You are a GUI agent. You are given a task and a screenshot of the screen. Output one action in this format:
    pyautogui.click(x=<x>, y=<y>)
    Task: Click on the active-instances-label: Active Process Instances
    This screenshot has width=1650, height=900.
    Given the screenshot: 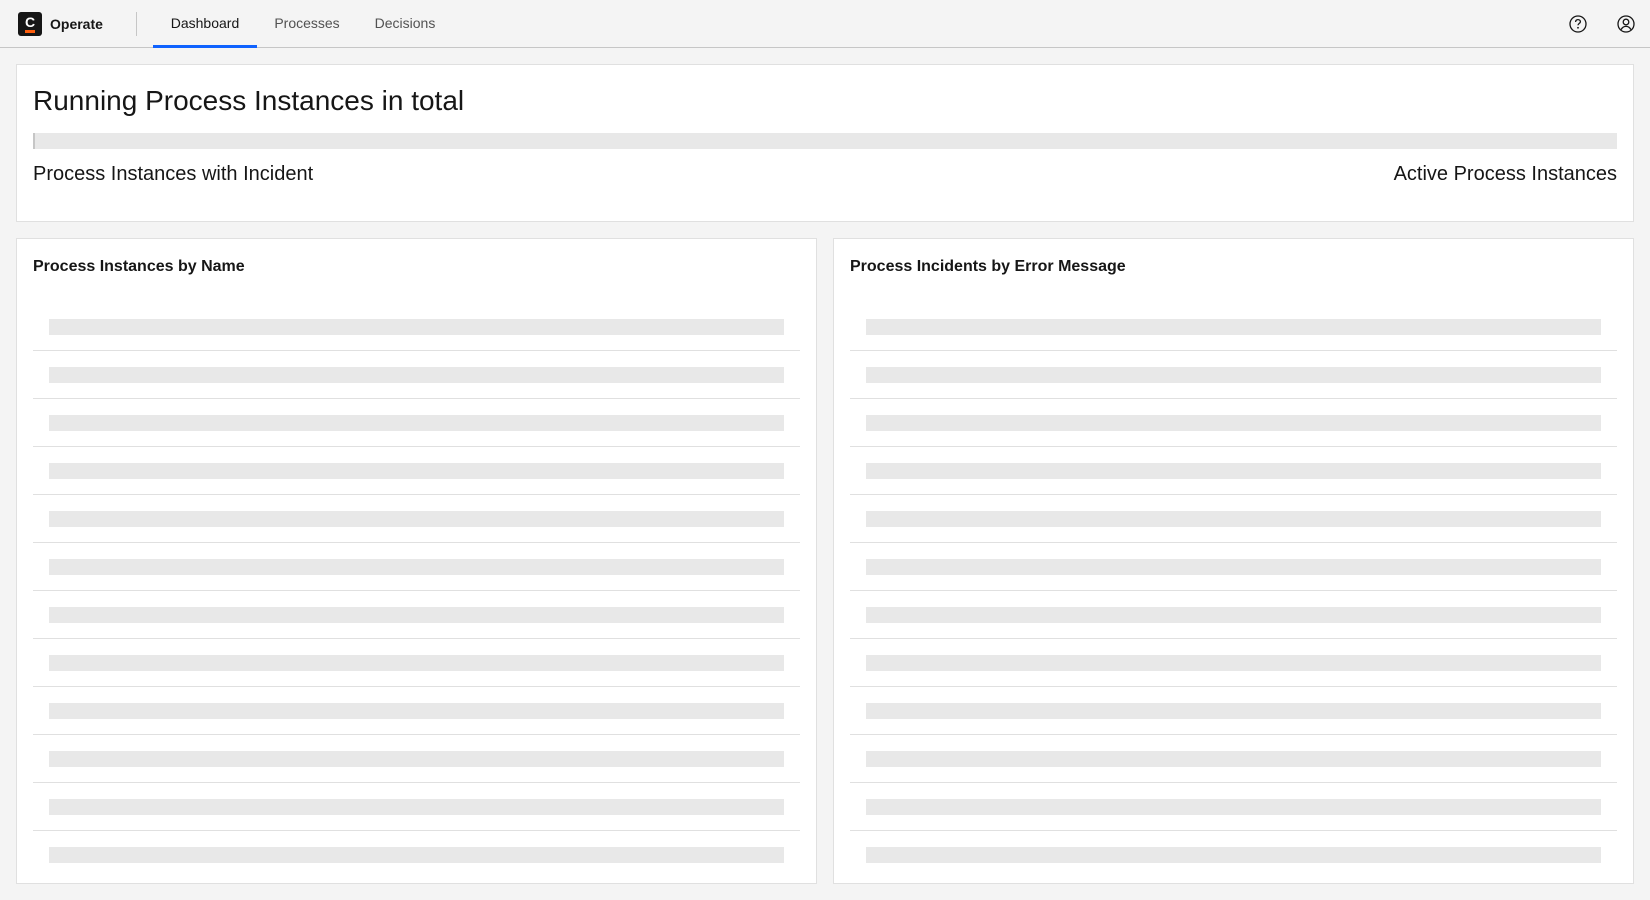 What is the action you would take?
    pyautogui.click(x=1505, y=174)
    